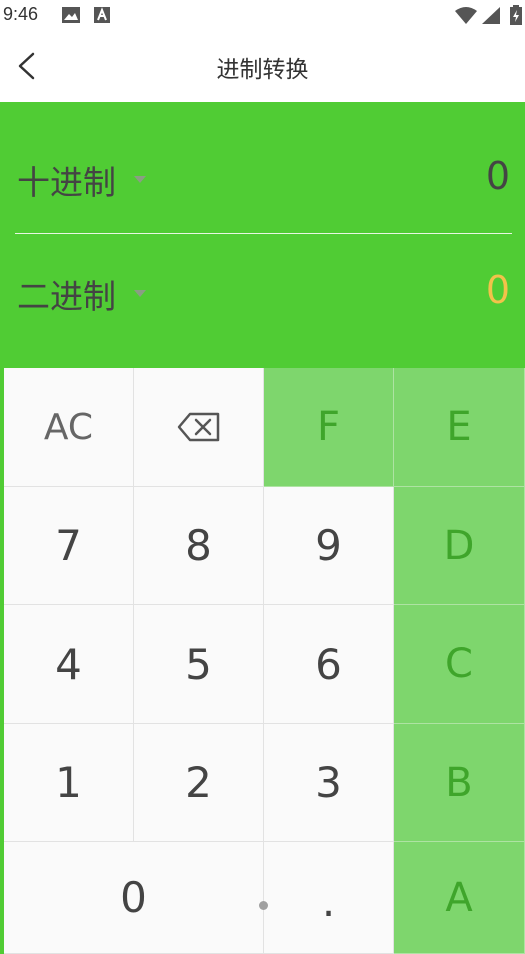  Describe the element at coordinates (66, 180) in the screenshot. I see `from-base-selector: 十进制` at that location.